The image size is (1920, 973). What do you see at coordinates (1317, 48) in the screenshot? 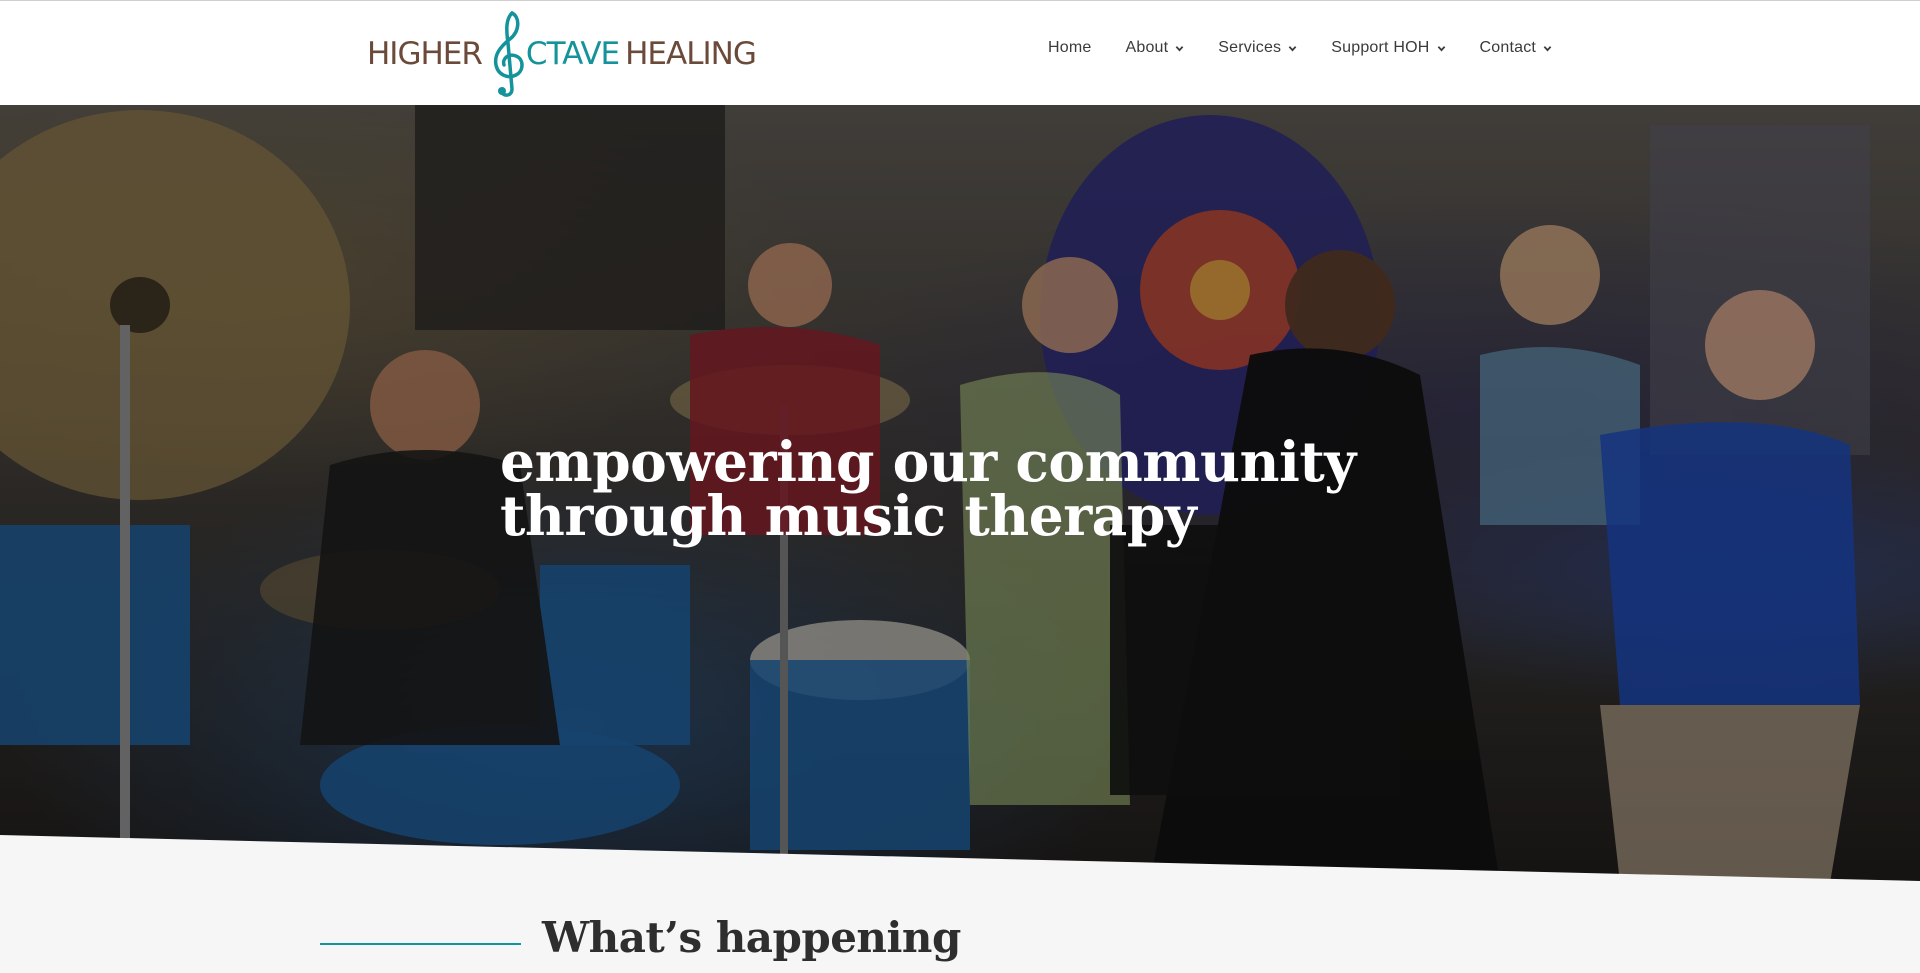
I see `main-nav: Home About Services Support HOH Contact` at bounding box center [1317, 48].